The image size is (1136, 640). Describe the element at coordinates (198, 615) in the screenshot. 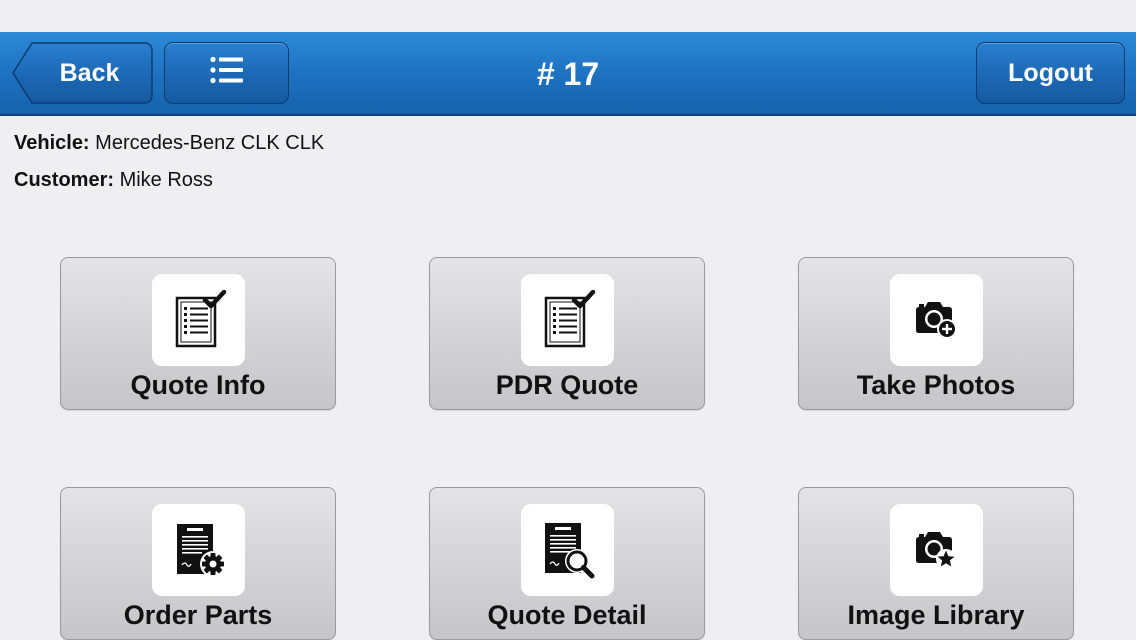

I see `order-parts-label: Order Parts` at that location.